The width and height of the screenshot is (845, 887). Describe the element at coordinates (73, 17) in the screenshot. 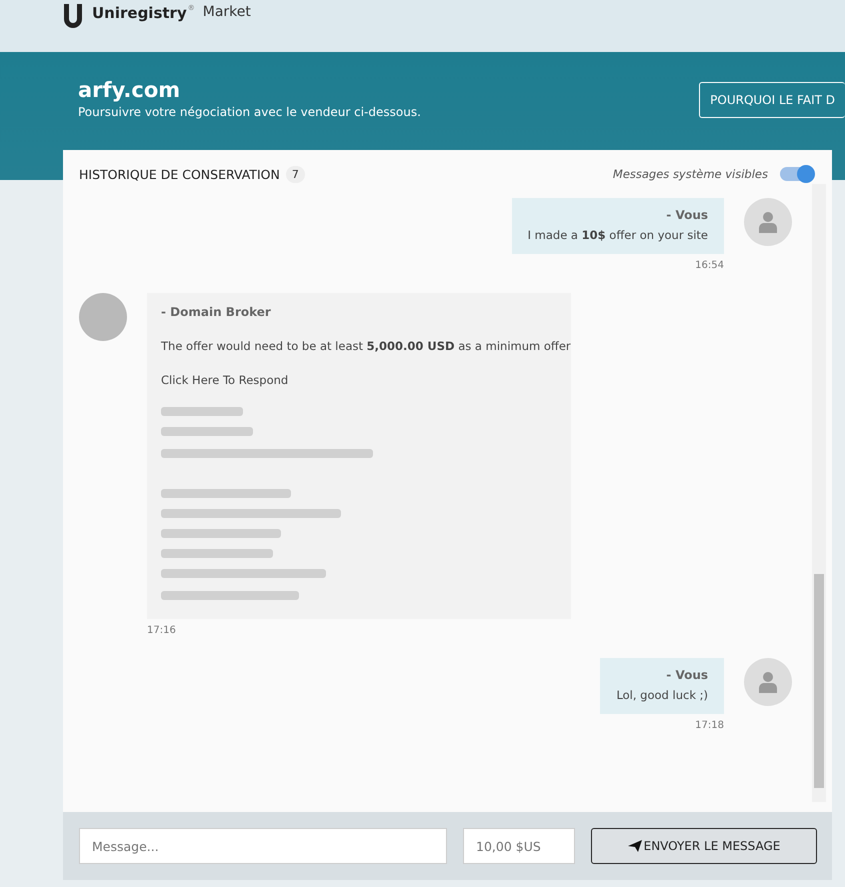

I see `logo-icon` at that location.